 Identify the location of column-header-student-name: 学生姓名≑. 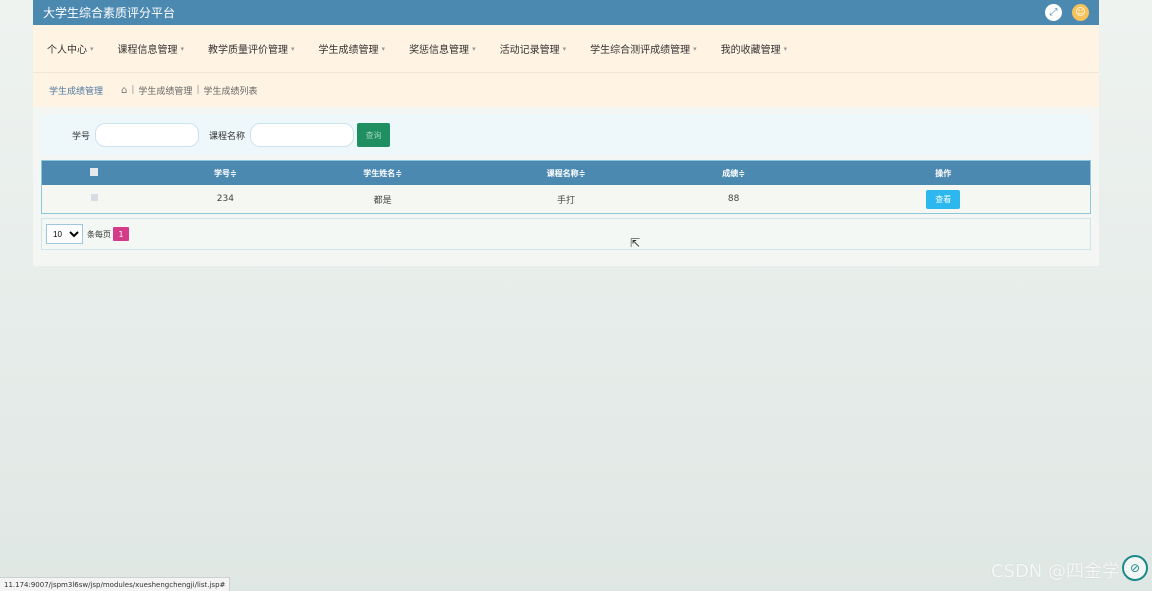
(382, 173).